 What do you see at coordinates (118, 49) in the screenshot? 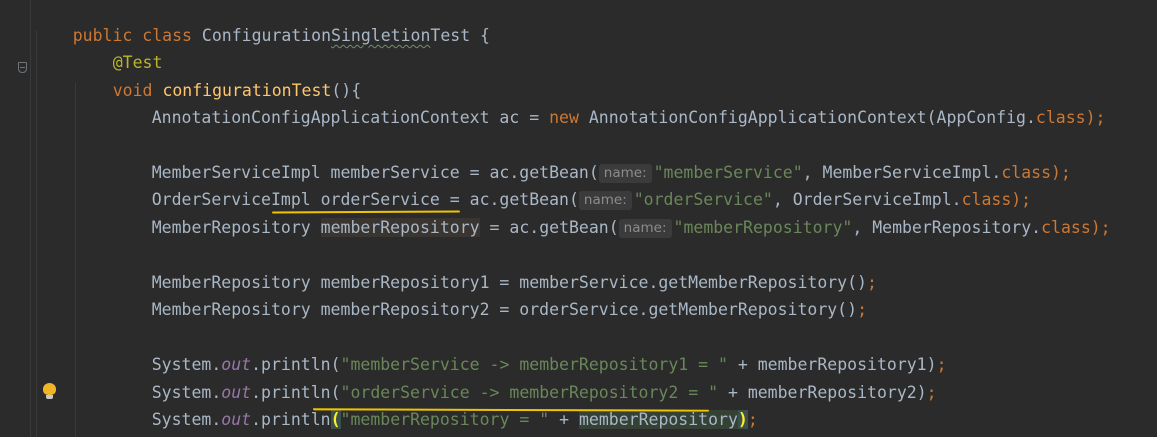
I see `code-line-annotation: @Test` at bounding box center [118, 49].